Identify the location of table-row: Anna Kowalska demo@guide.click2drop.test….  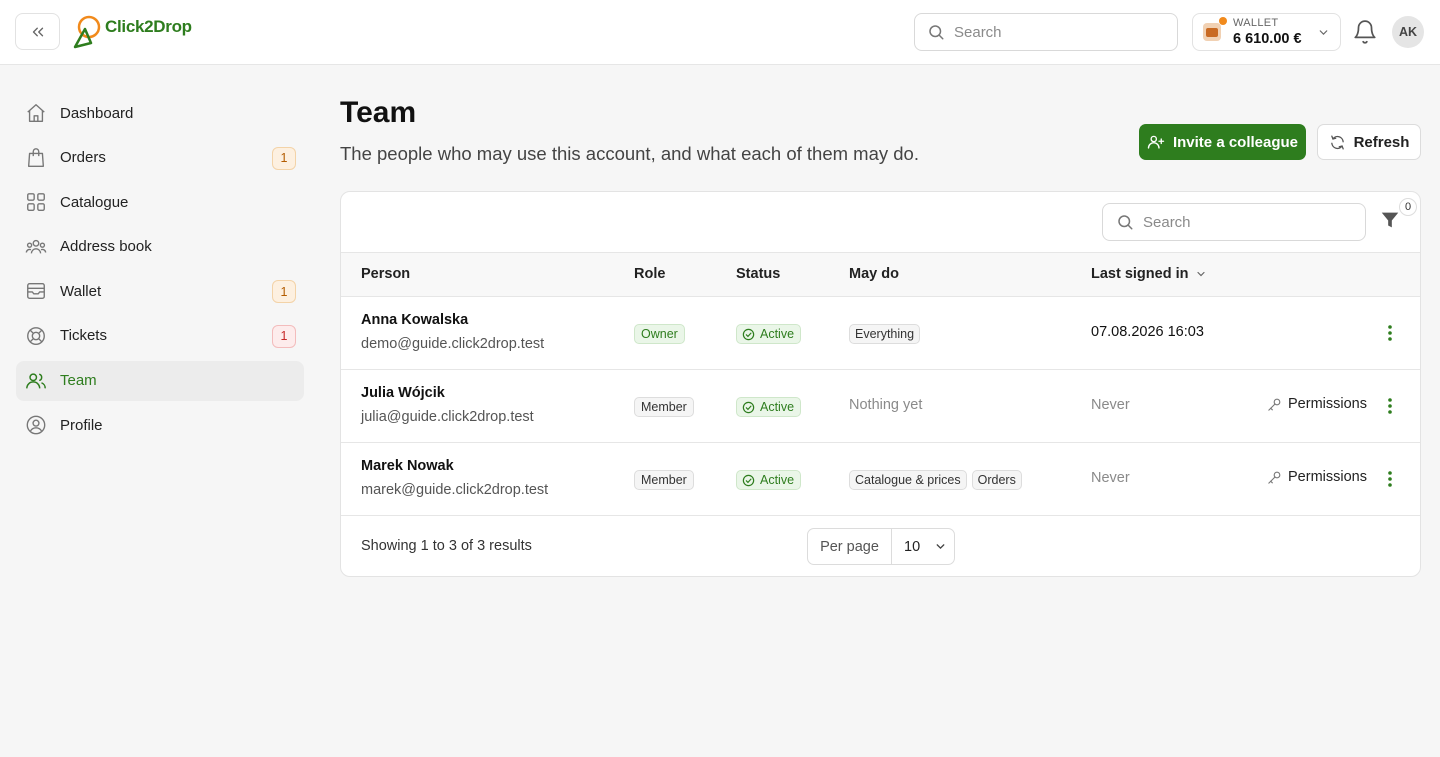
(880, 333).